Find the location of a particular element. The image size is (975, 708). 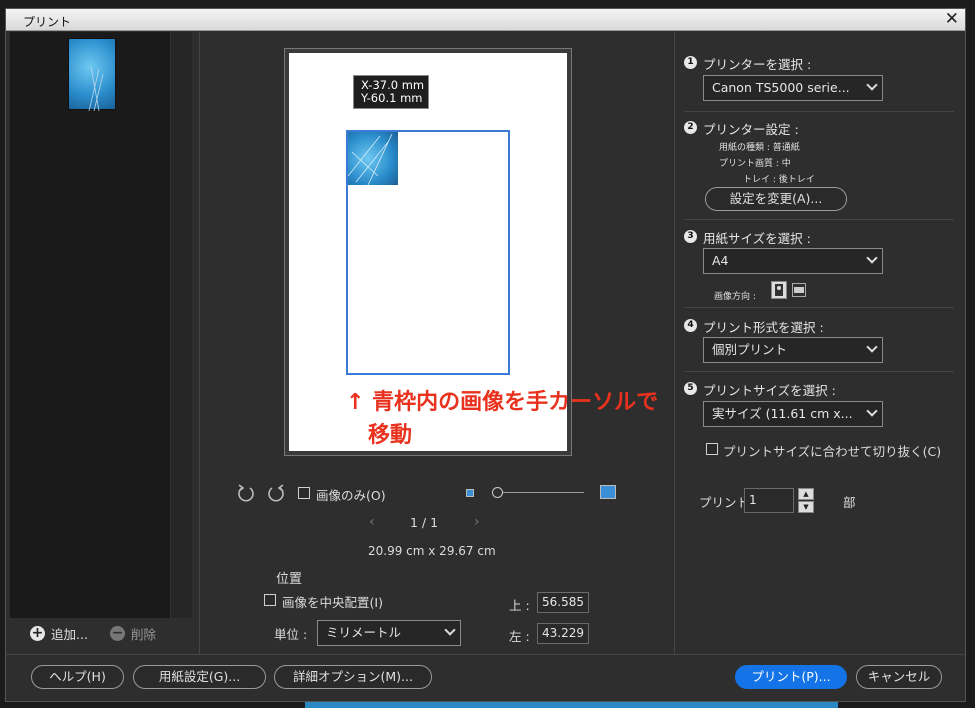

paper-size-select-value: A4 is located at coordinates (720, 260).